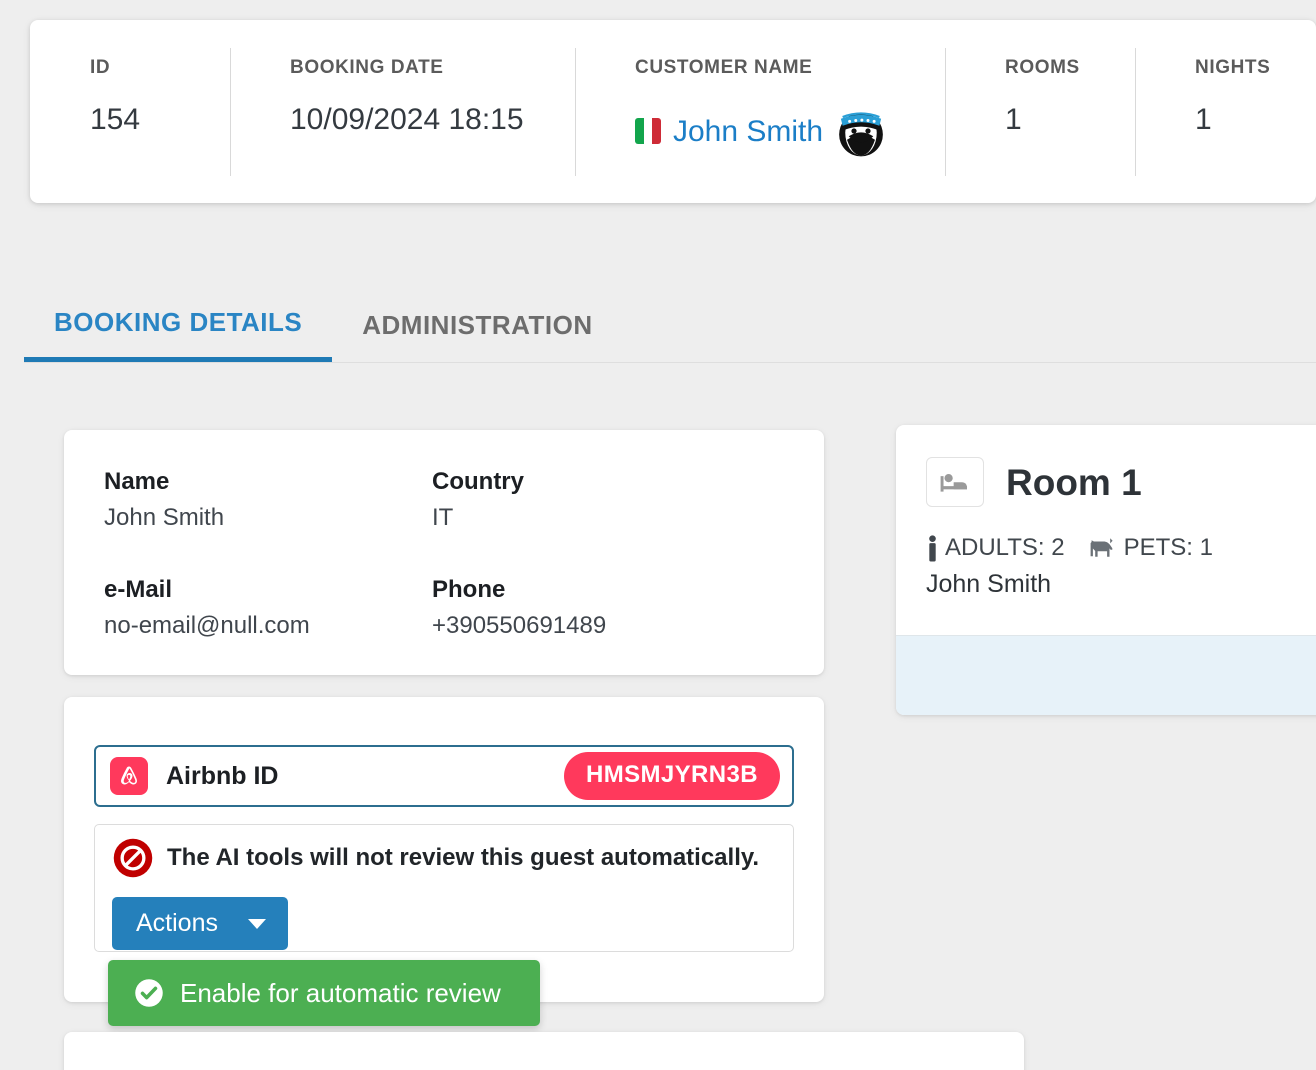 The width and height of the screenshot is (1316, 1070). Describe the element at coordinates (519, 500) in the screenshot. I see `field-country: Country IT` at that location.